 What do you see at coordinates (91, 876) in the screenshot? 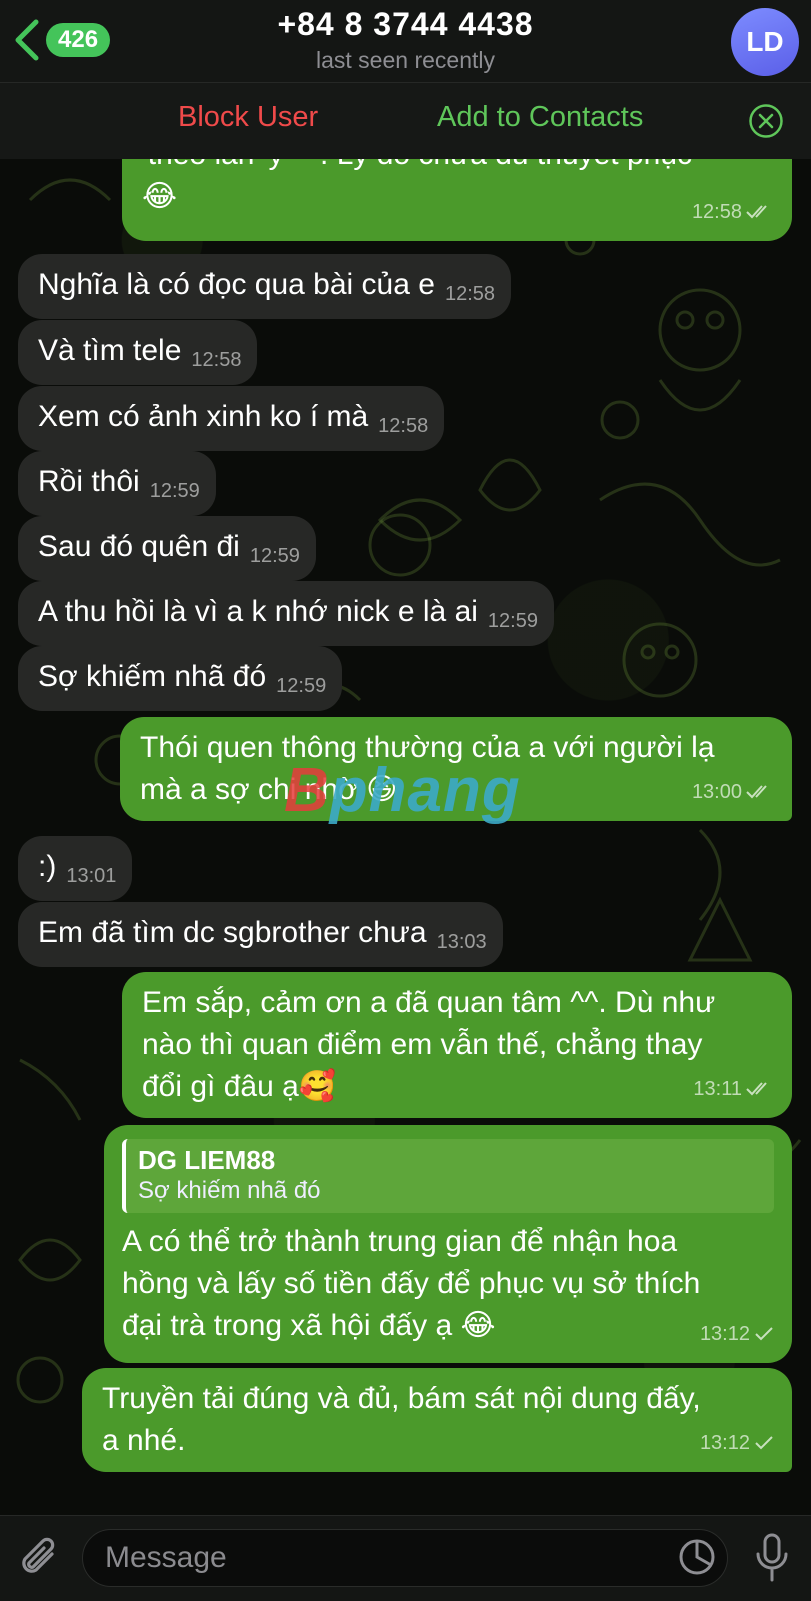
I see `message-time: 13:01` at bounding box center [91, 876].